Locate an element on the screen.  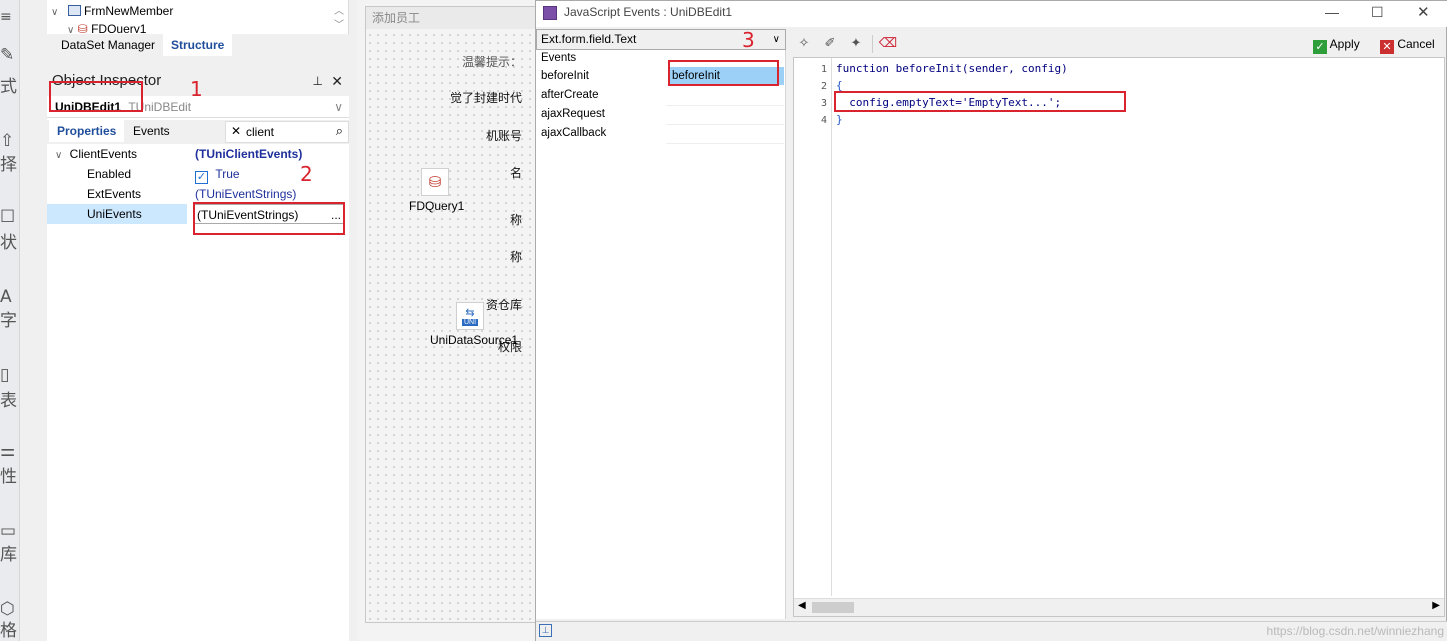
scroll-thumb is located at coordinates (833, 607).